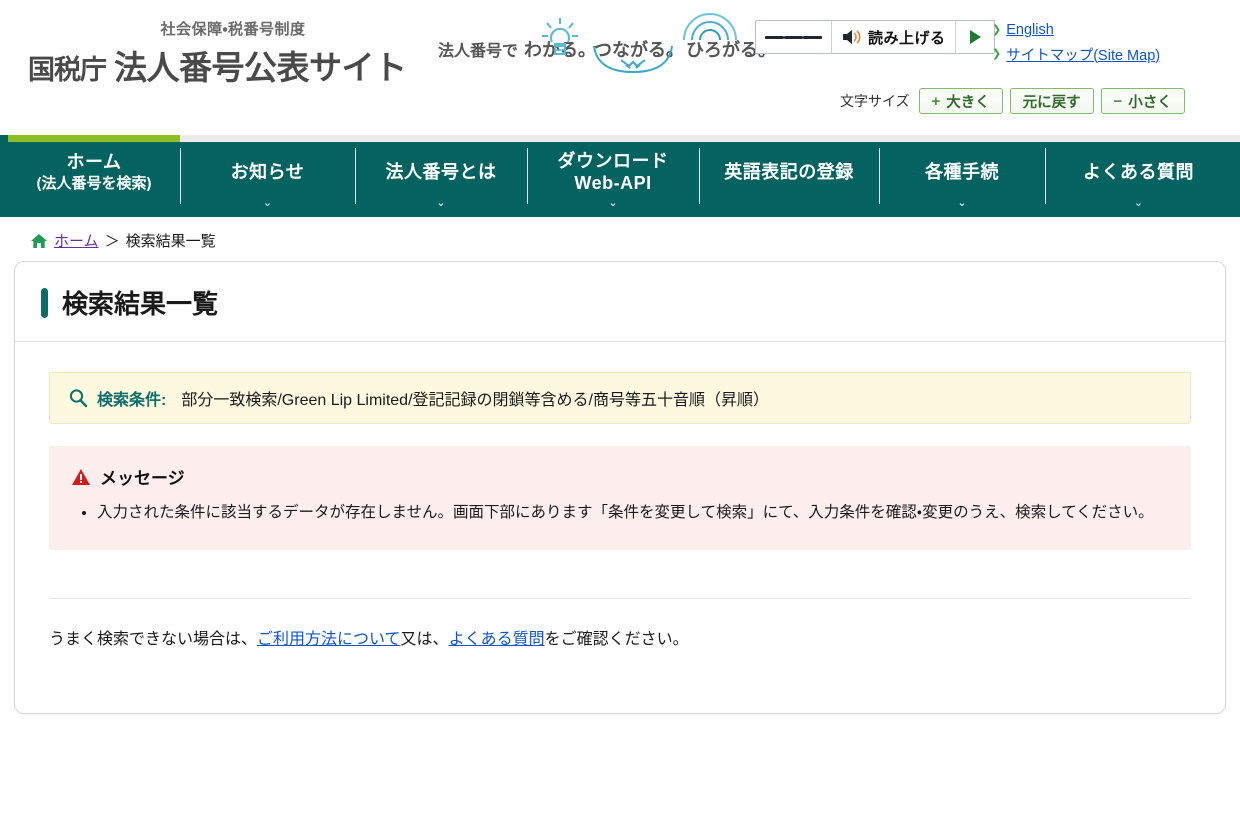 The image size is (1240, 818). What do you see at coordinates (1083, 54) in the screenshot?
I see `top-link-sitemap-label: サイトマップ(Site Map)` at bounding box center [1083, 54].